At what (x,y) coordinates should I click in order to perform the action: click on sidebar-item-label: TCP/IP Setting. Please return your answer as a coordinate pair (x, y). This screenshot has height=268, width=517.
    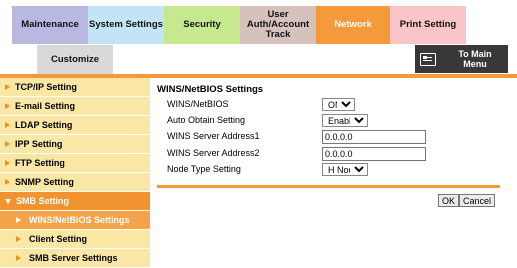
    Looking at the image, I should click on (46, 87).